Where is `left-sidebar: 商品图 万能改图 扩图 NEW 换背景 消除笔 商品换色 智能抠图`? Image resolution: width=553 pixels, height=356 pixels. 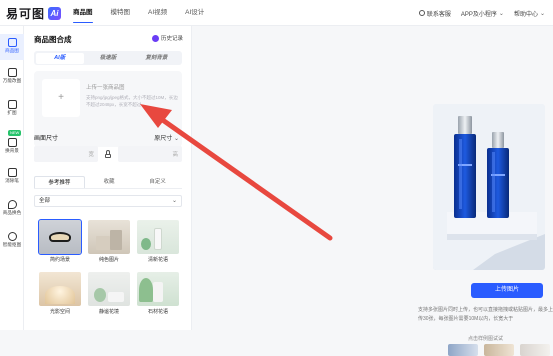
left-sidebar: 商品图 万能改图 扩图 NEW 换背景 消除笔 商品换色 智能抠图 is located at coordinates (12, 178).